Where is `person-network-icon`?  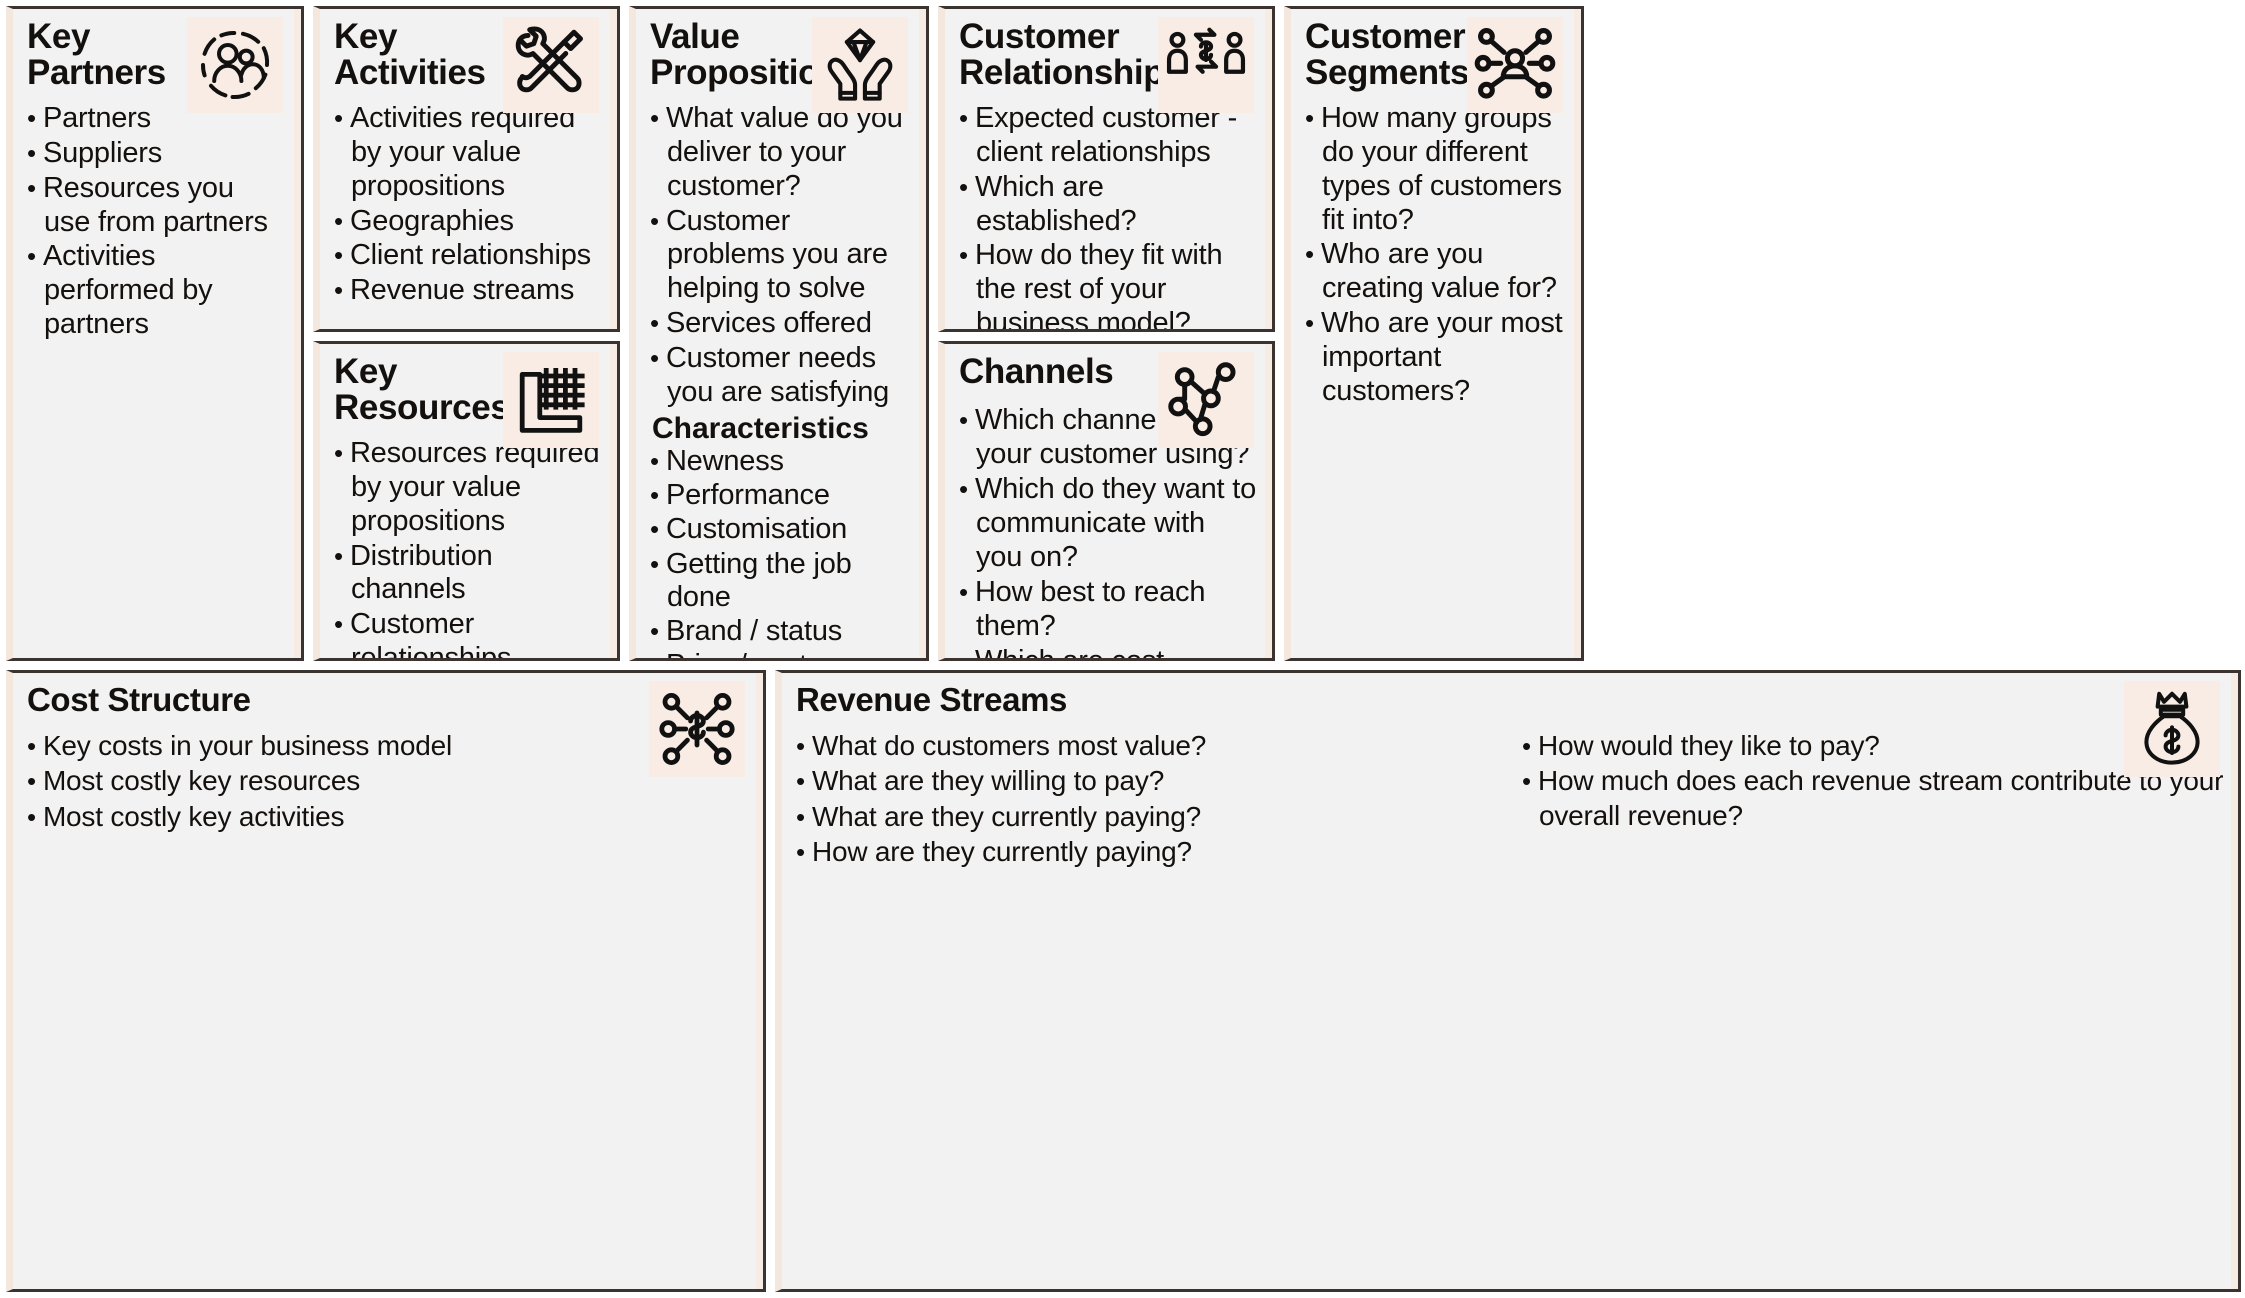 person-network-icon is located at coordinates (1515, 65).